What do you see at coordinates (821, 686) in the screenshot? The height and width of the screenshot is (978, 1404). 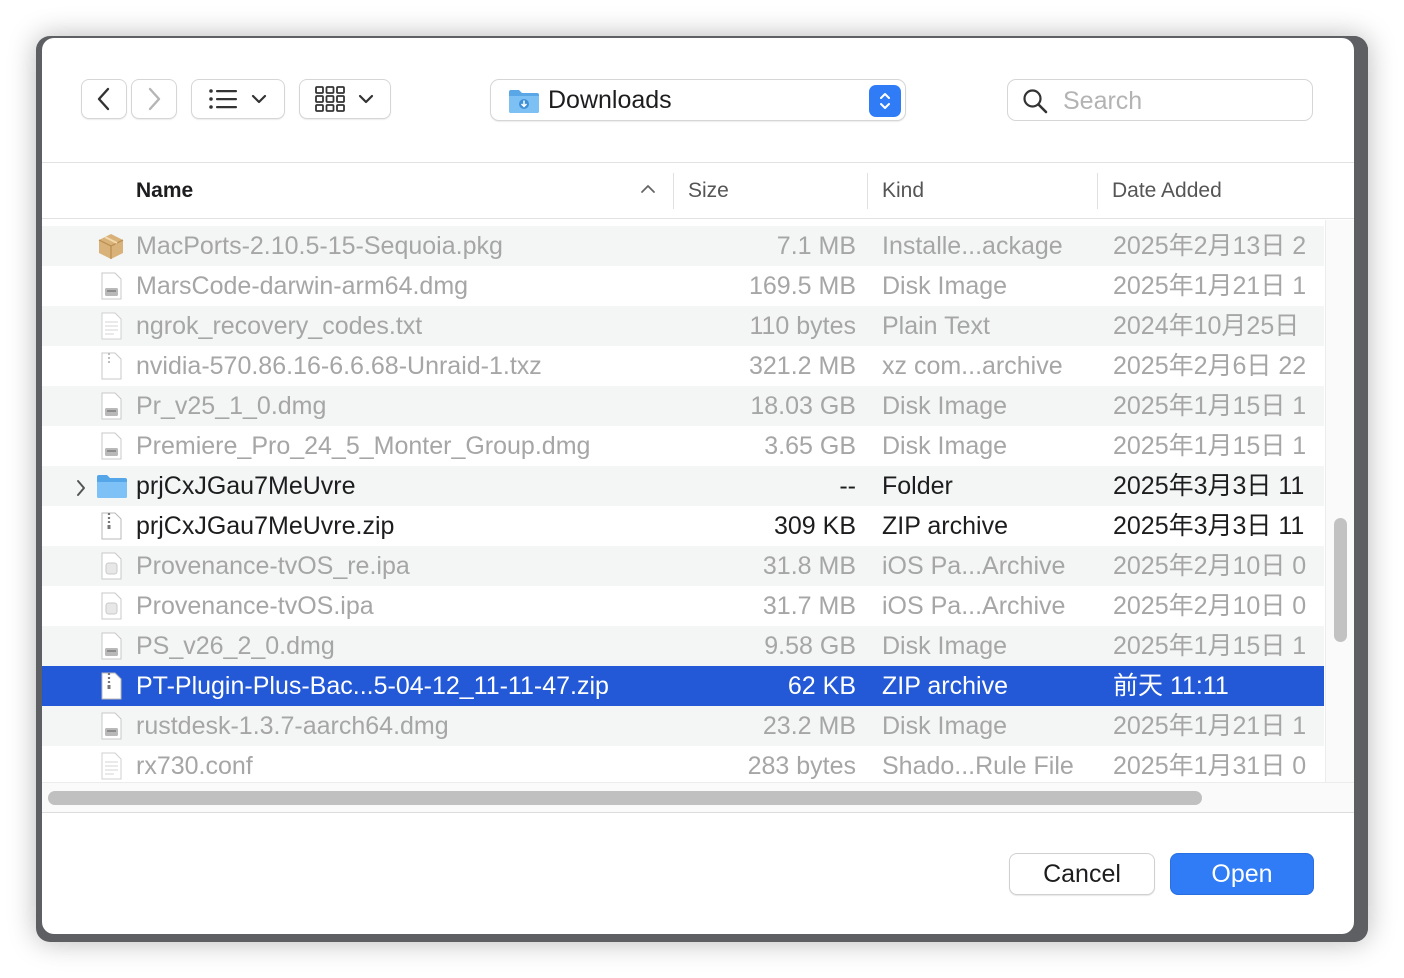 I see `file-size: 62 KB` at bounding box center [821, 686].